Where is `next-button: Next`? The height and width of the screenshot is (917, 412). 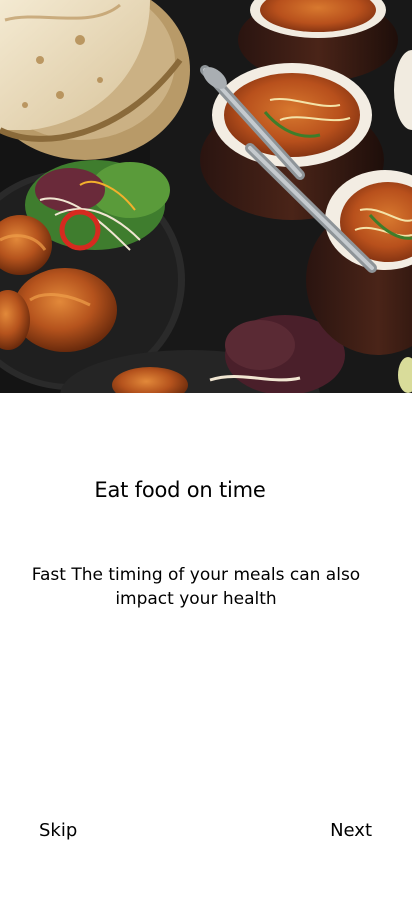 next-button: Next is located at coordinates (351, 830).